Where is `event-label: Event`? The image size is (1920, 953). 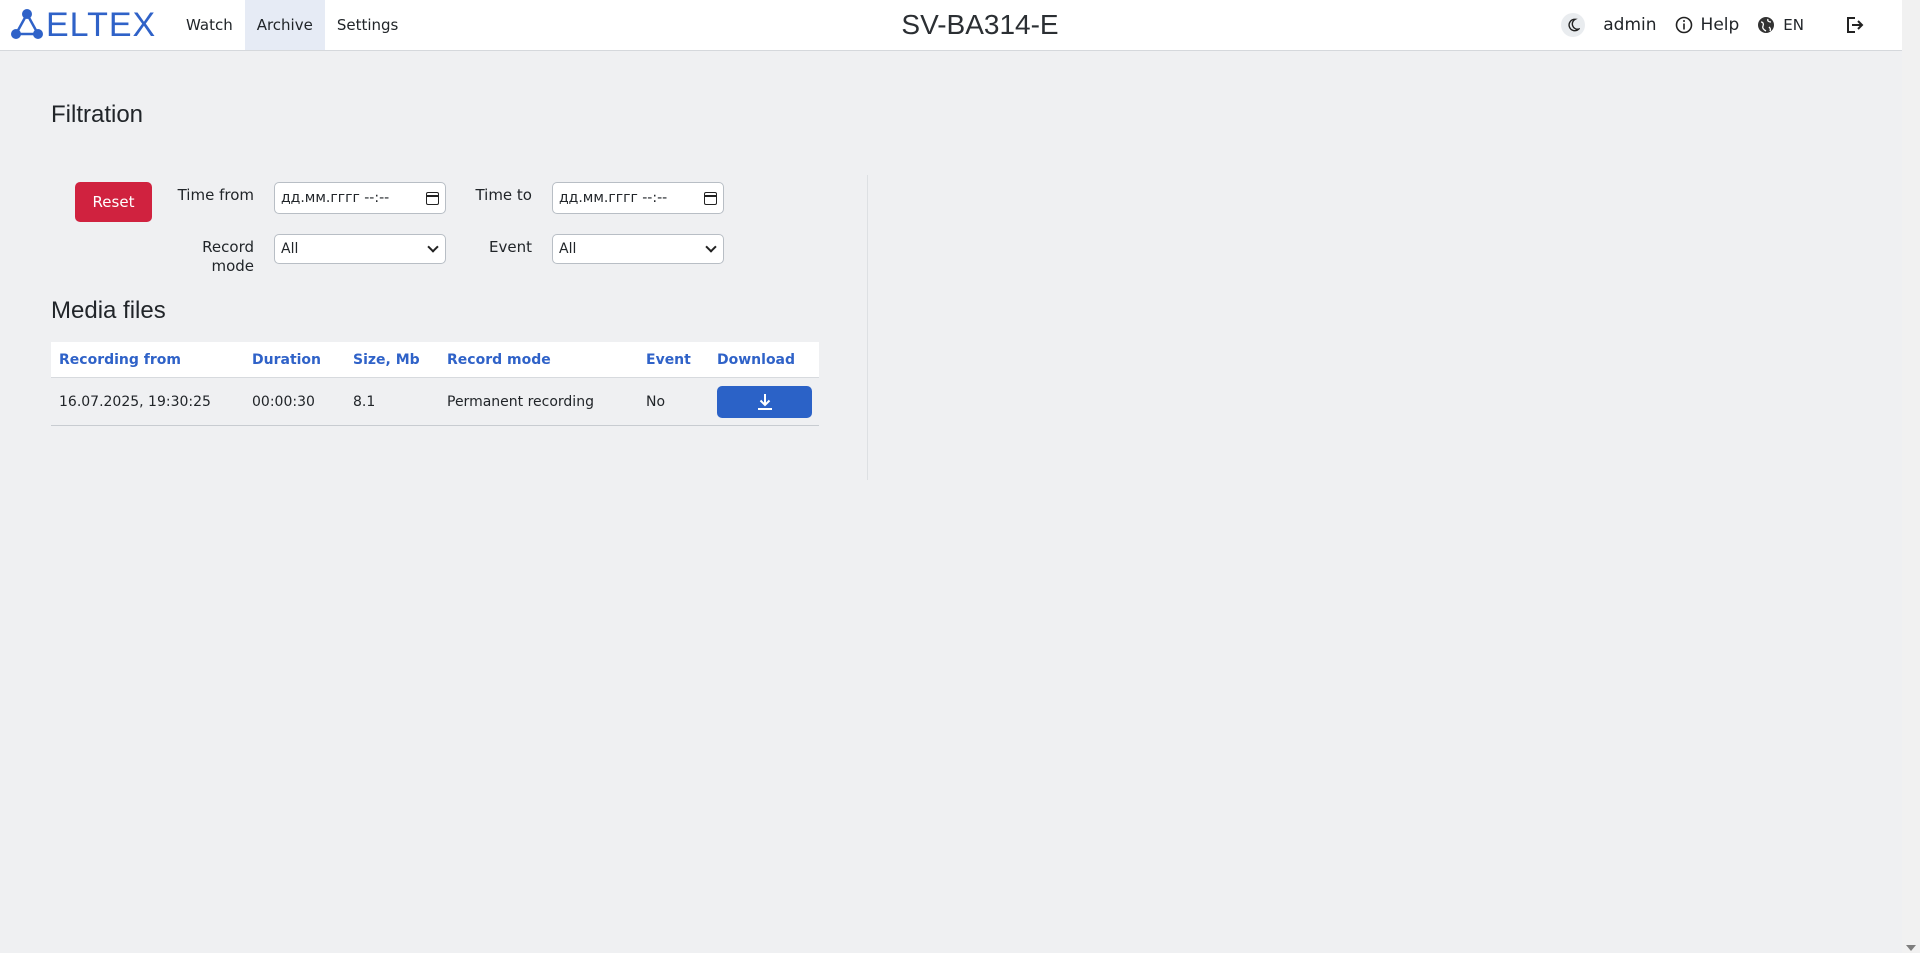 event-label: Event is located at coordinates (510, 247).